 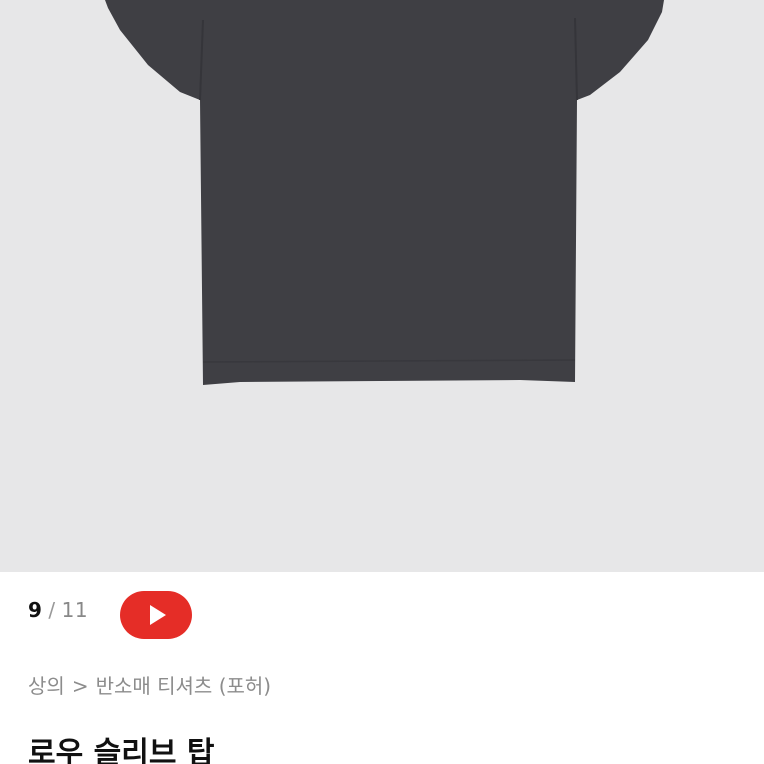 I want to click on product-title: 로우 슬리브 탑, so click(x=121, y=750).